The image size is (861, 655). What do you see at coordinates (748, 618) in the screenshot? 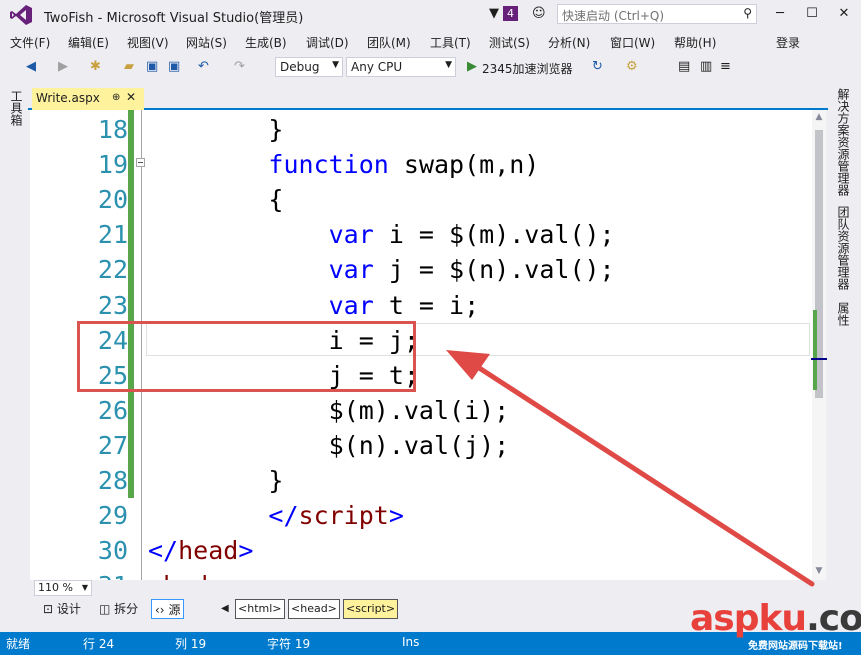
I see `watermark-text: aspku` at bounding box center [748, 618].